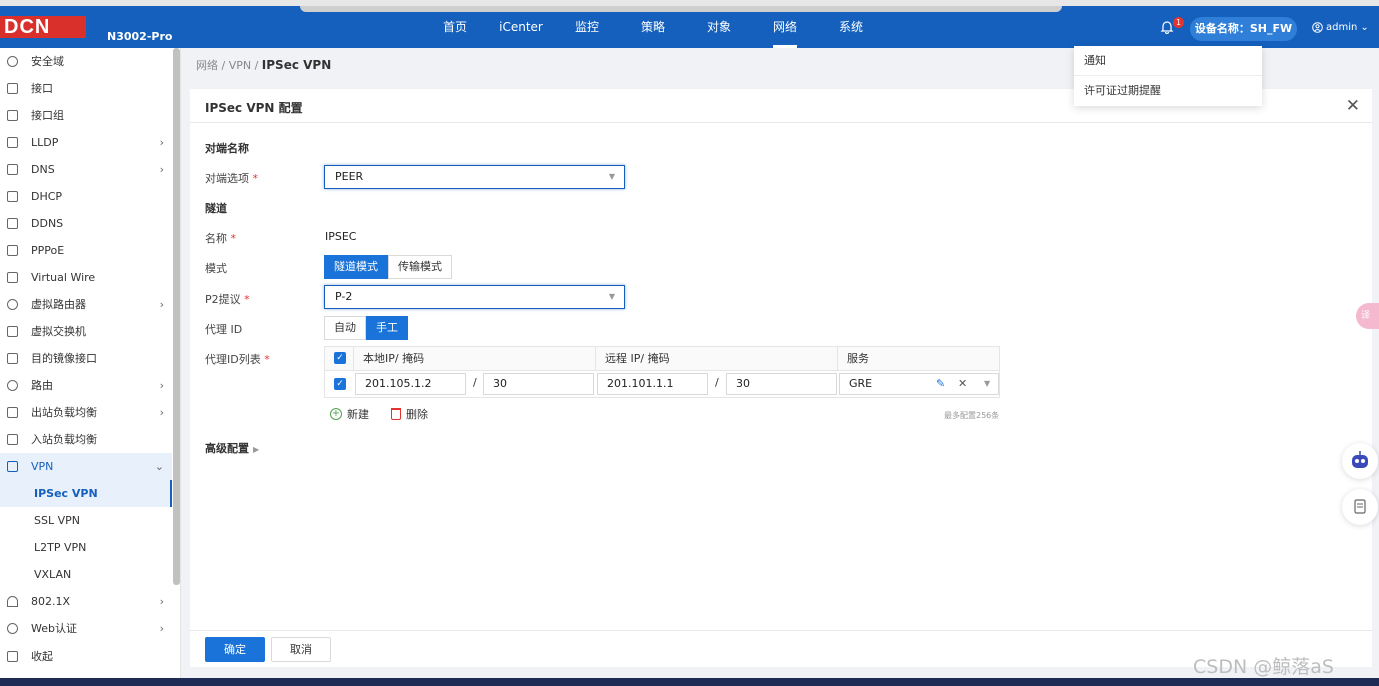 This screenshot has height=686, width=1379. I want to click on document-icon, so click(1360, 506).